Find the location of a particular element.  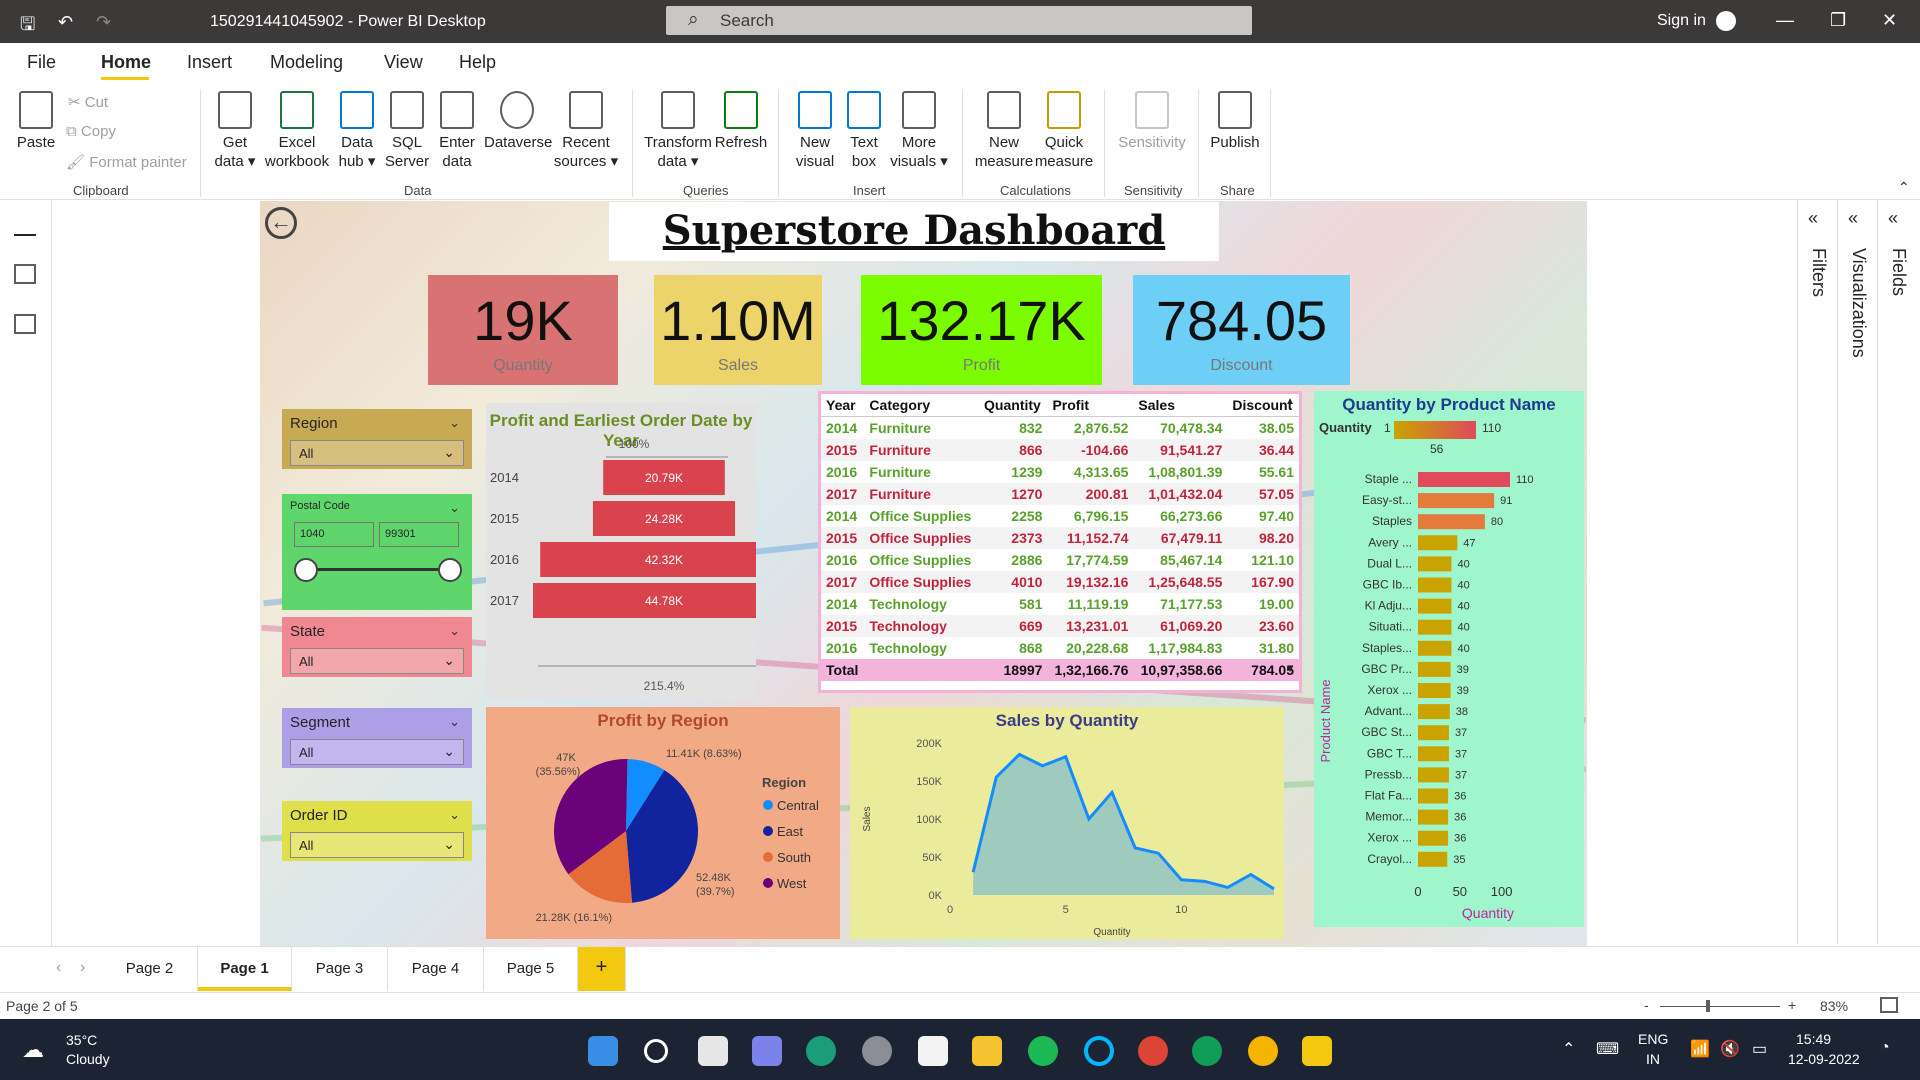

kpi-card-profit: 132.17K Profit is located at coordinates (981, 330).